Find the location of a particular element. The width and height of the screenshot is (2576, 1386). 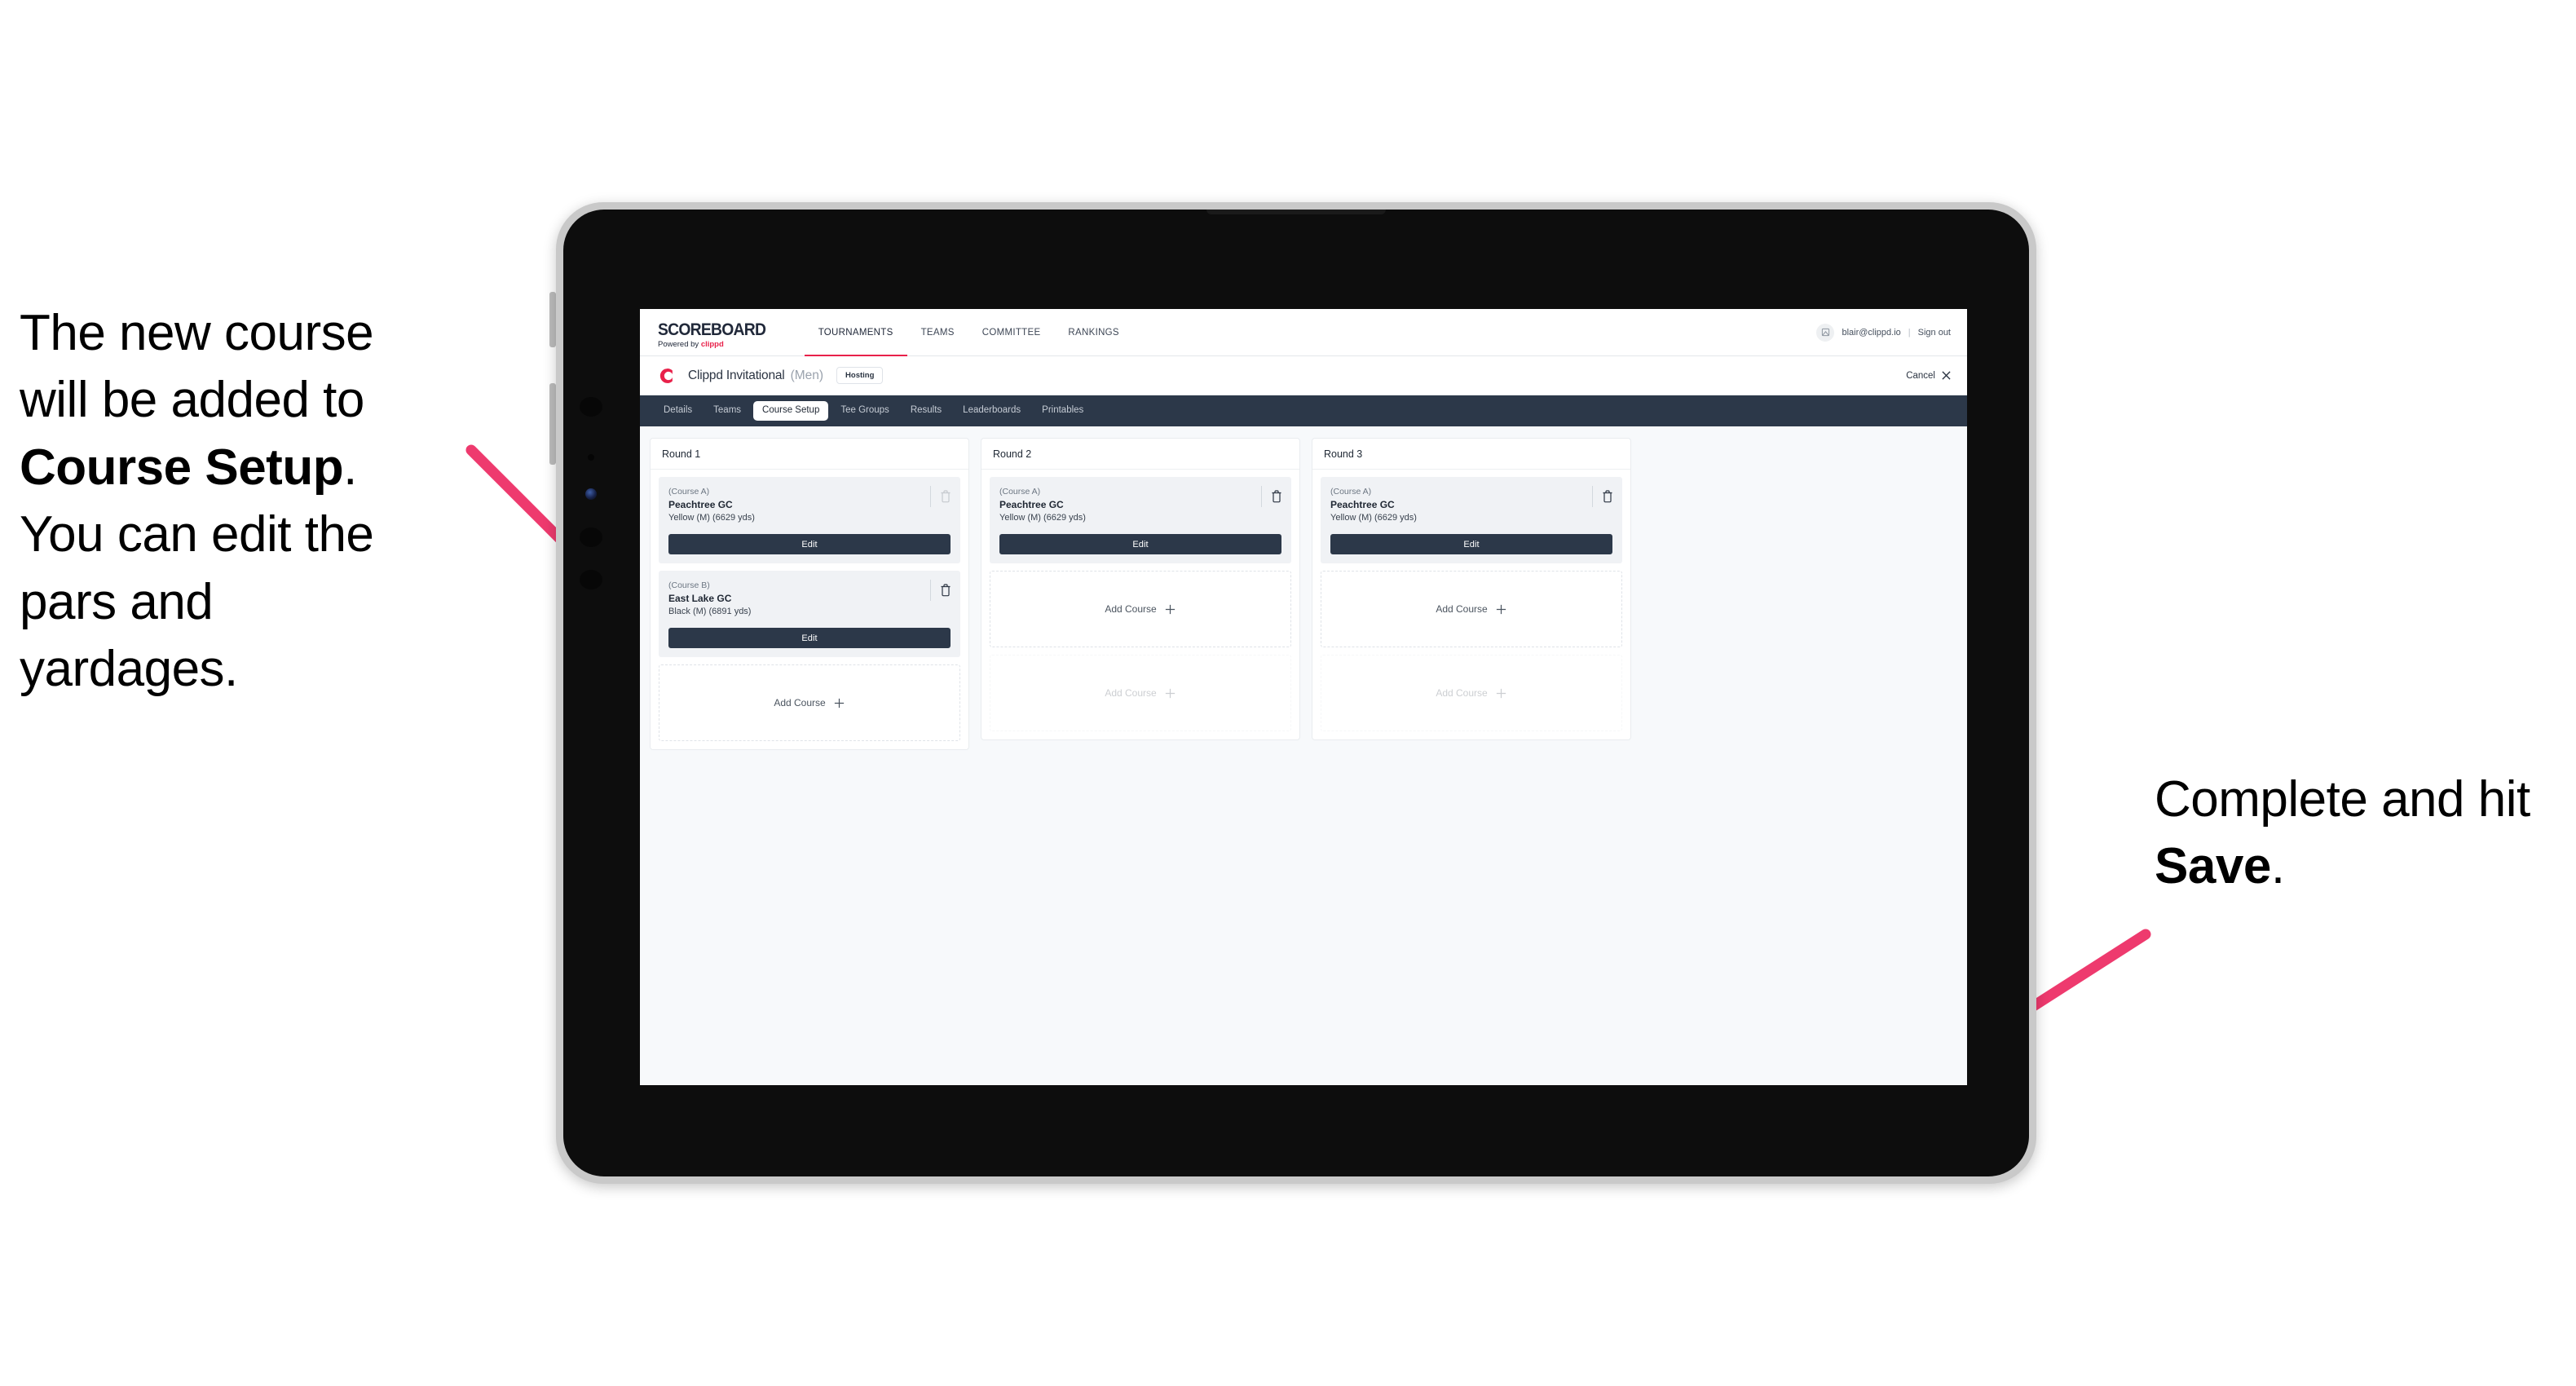

annotation-left-text-1: The new course will be added to is located at coordinates (197, 367).